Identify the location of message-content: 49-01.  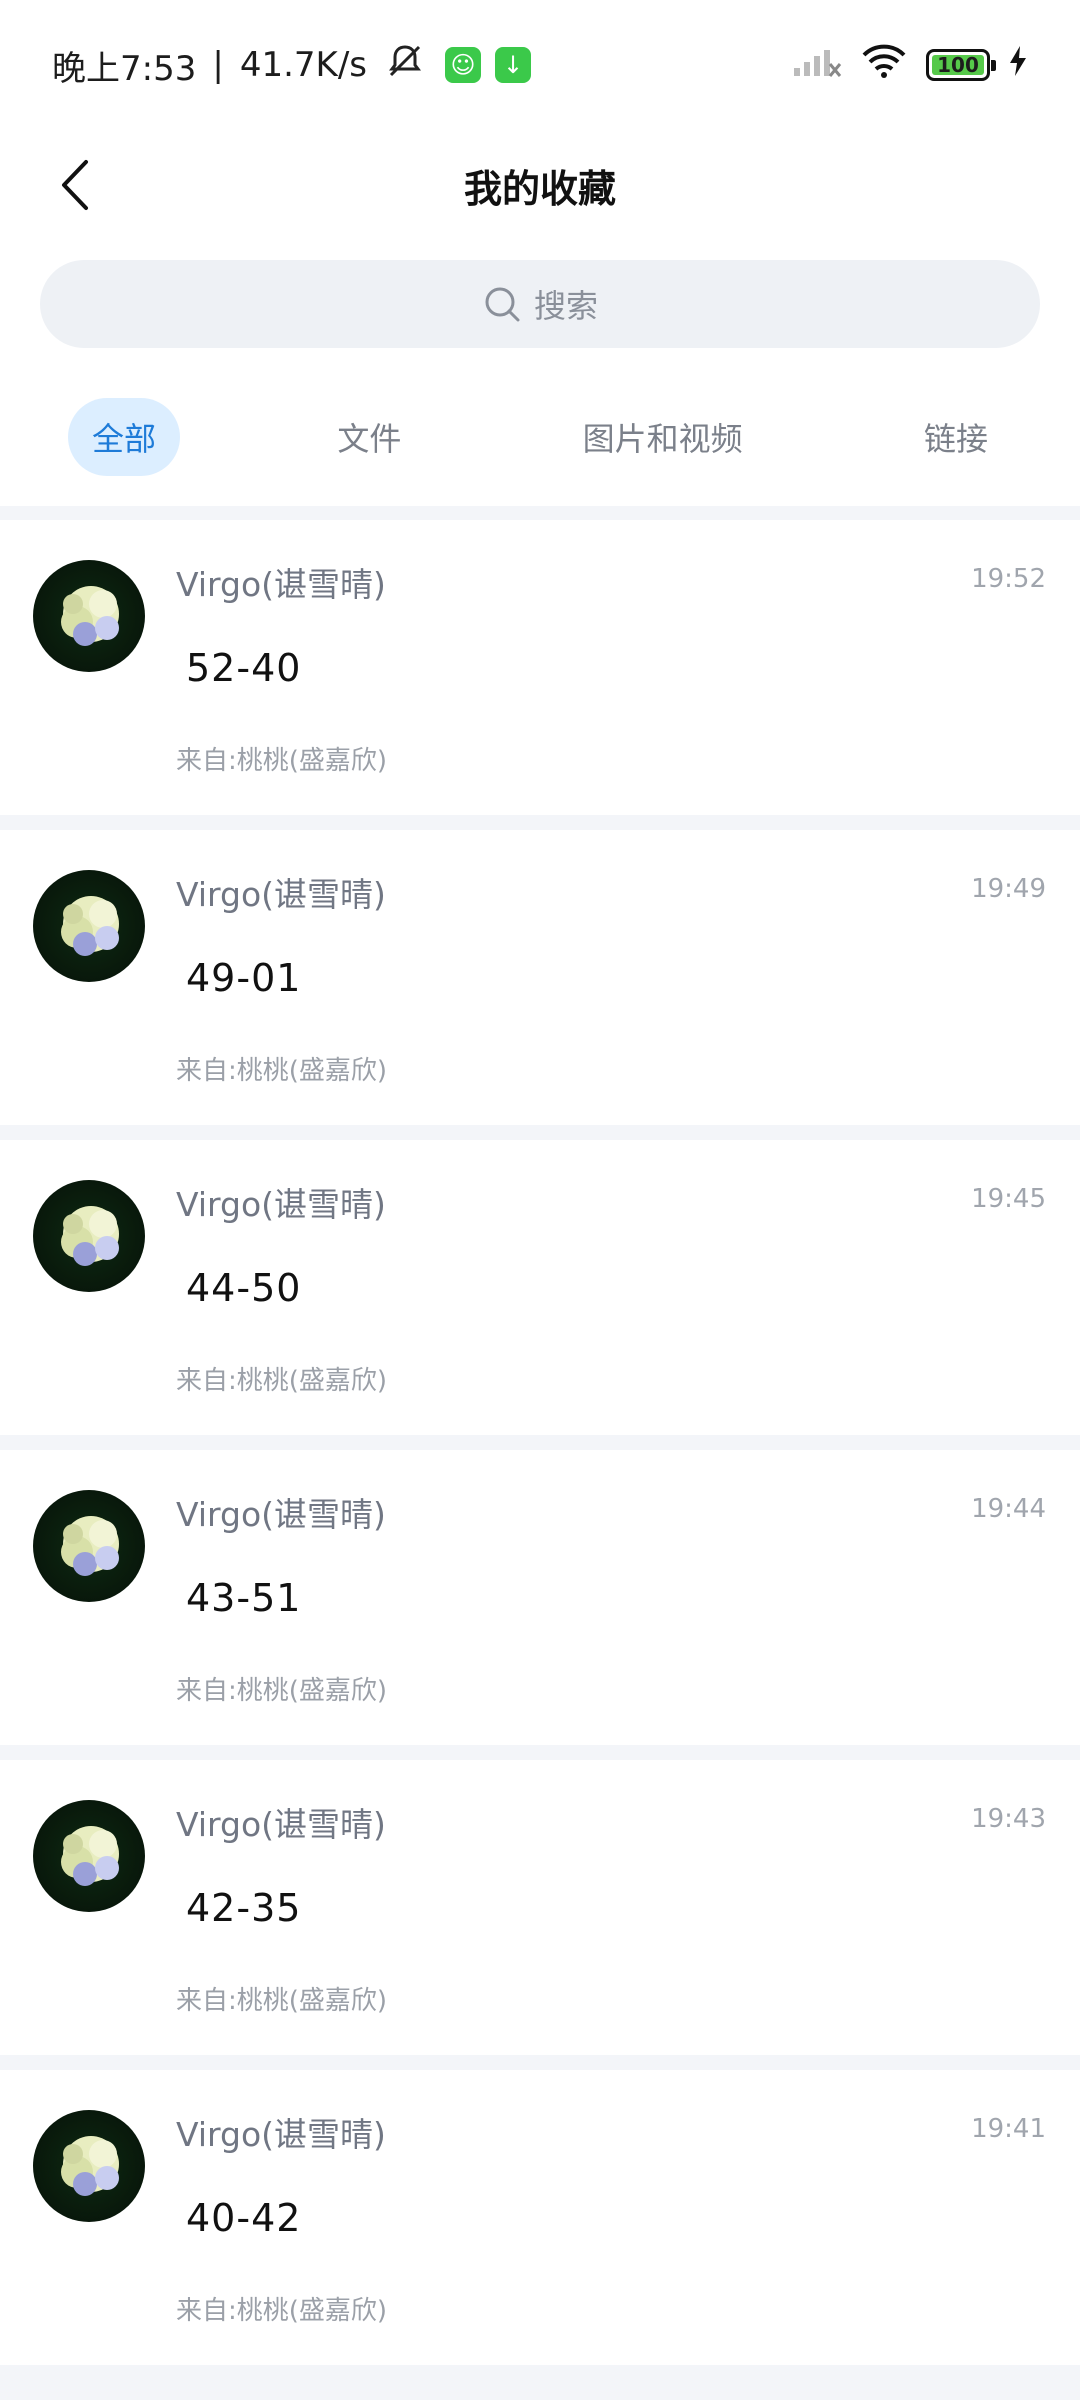
(244, 978).